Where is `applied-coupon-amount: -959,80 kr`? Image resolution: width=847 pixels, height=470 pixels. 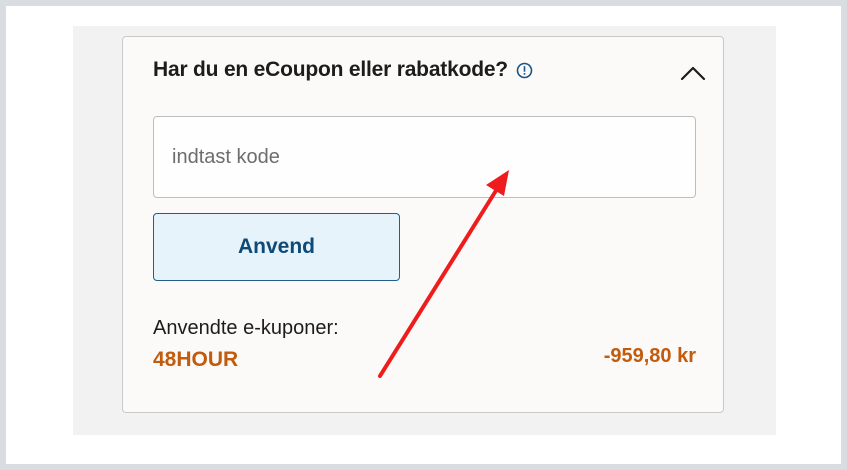 applied-coupon-amount: -959,80 kr is located at coordinates (649, 356).